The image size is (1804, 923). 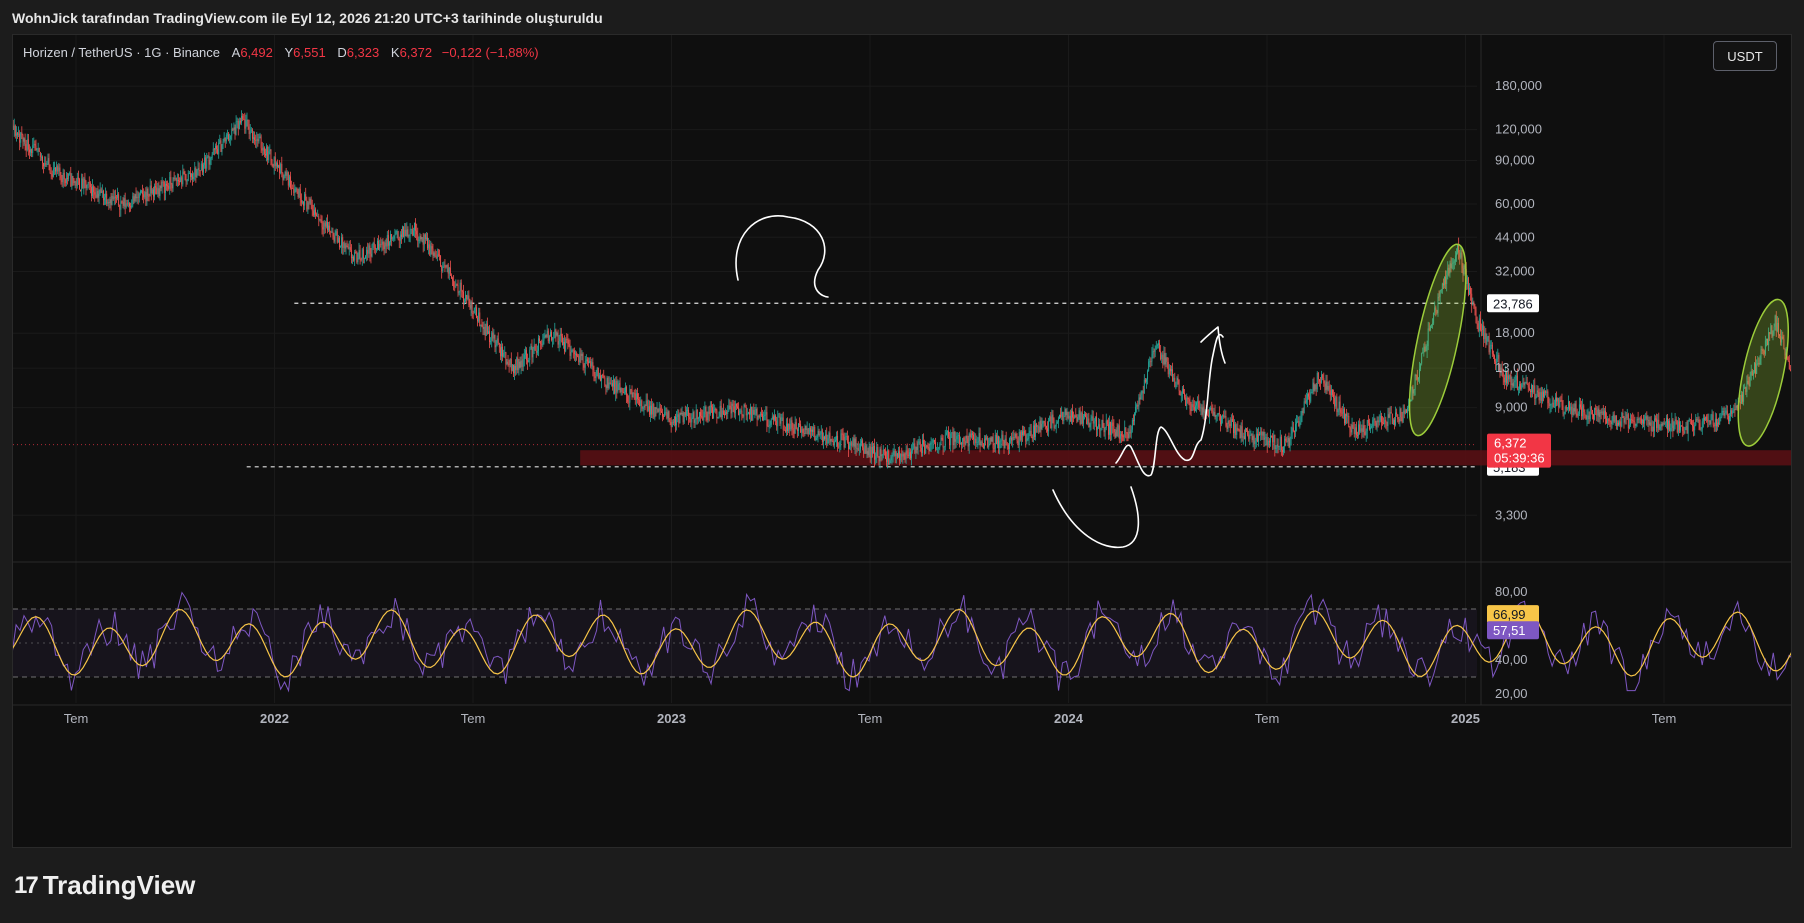 I want to click on tradingview-logo-icon: 17, so click(x=26, y=885).